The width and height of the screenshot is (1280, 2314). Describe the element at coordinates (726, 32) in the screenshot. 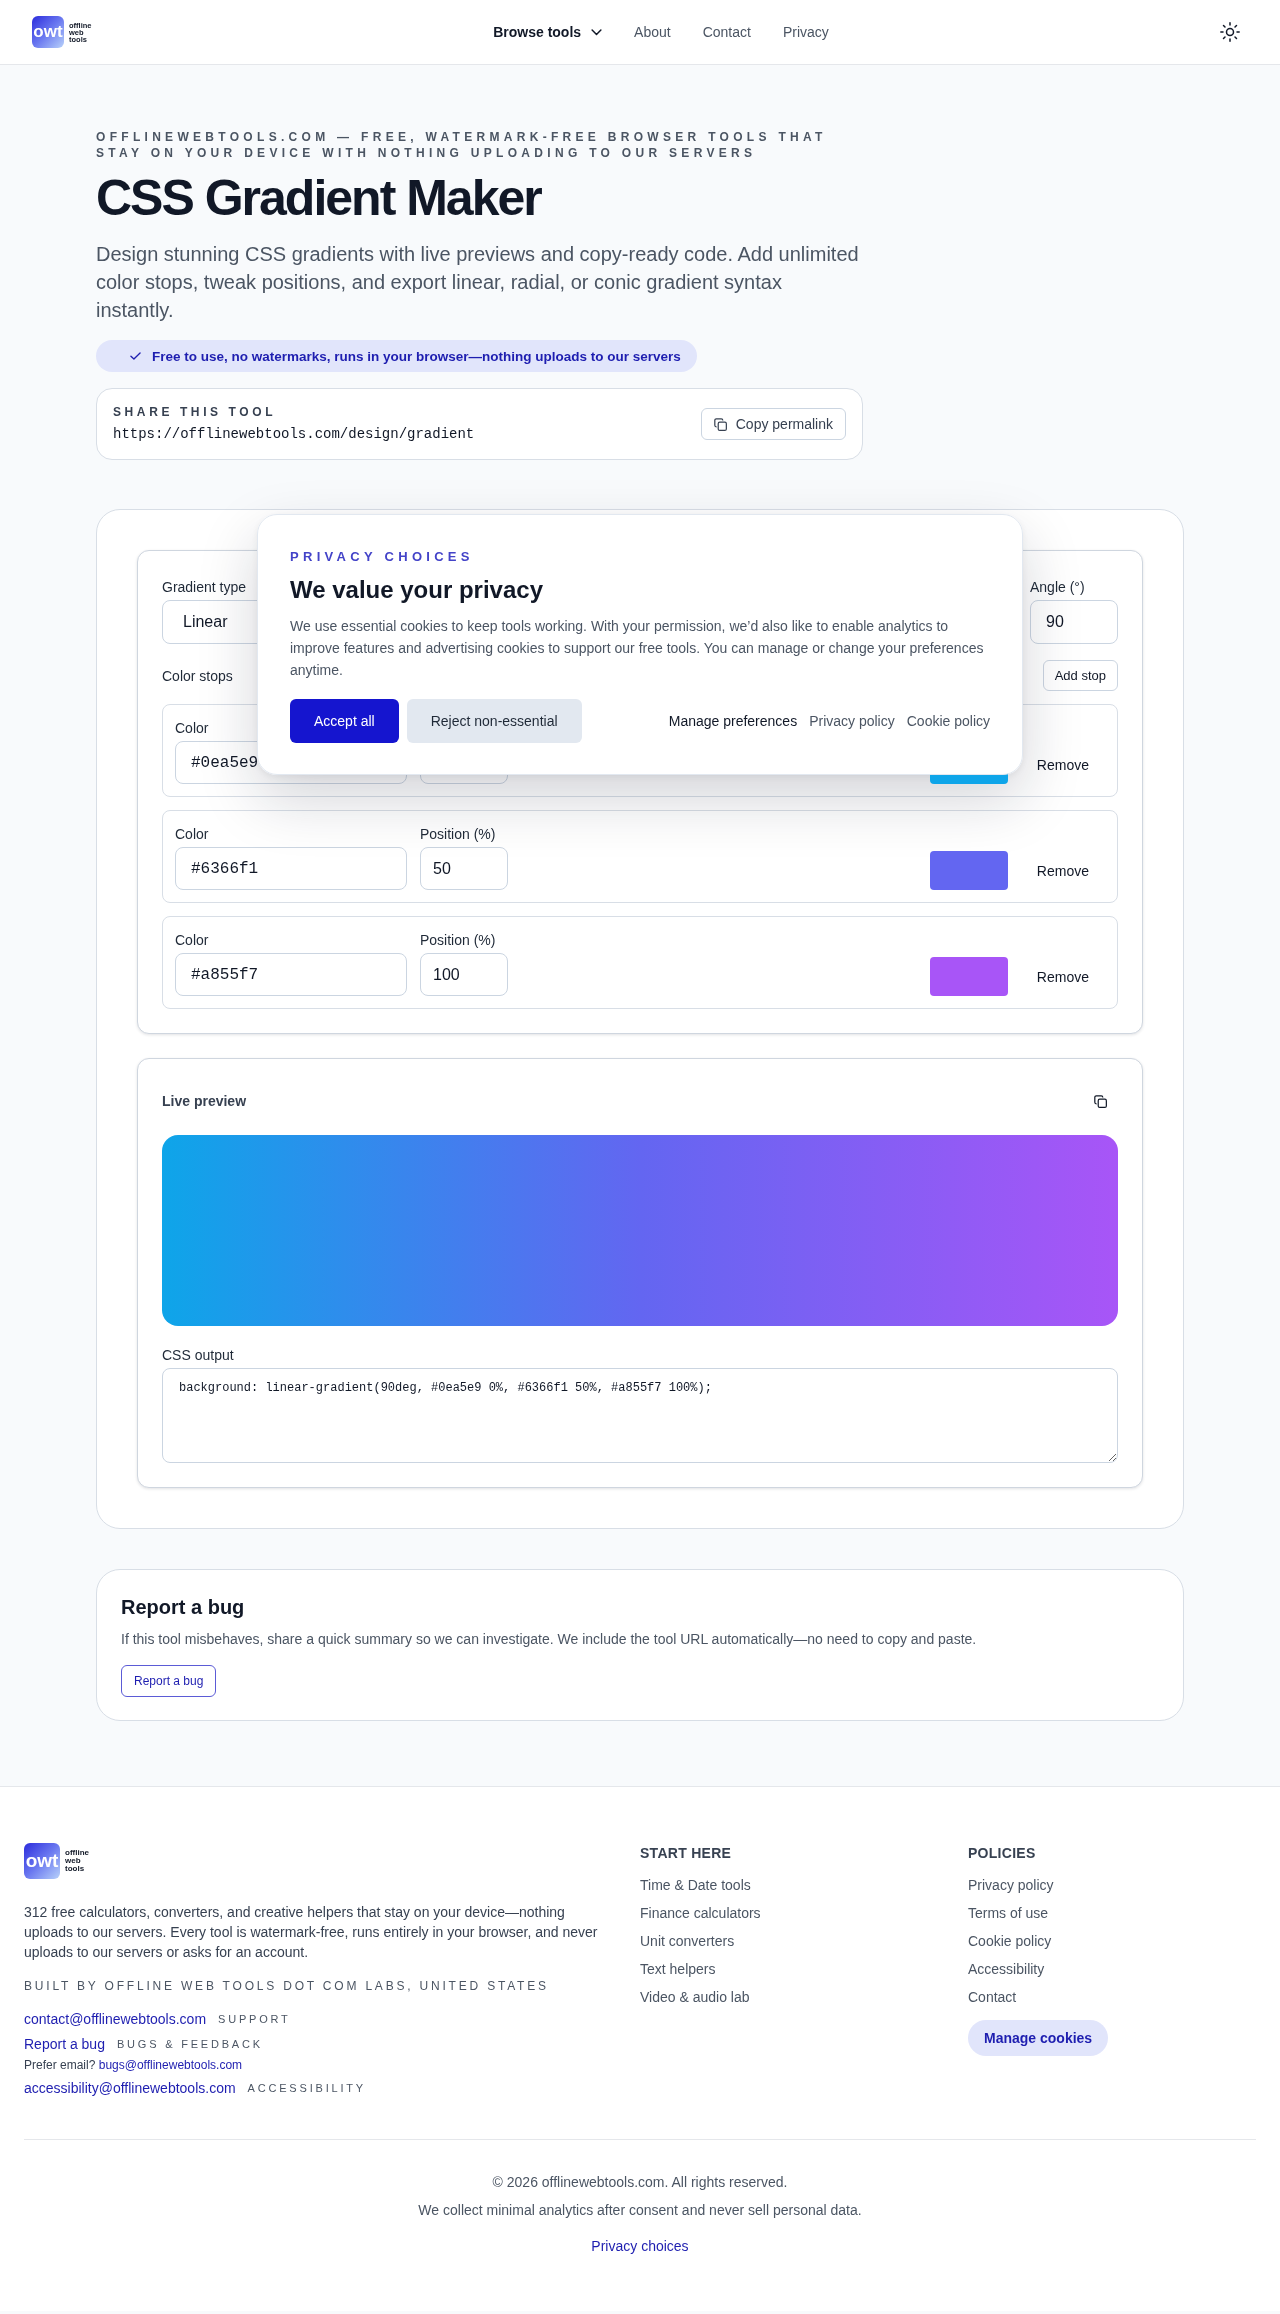

I see `nav-link: Contact` at that location.